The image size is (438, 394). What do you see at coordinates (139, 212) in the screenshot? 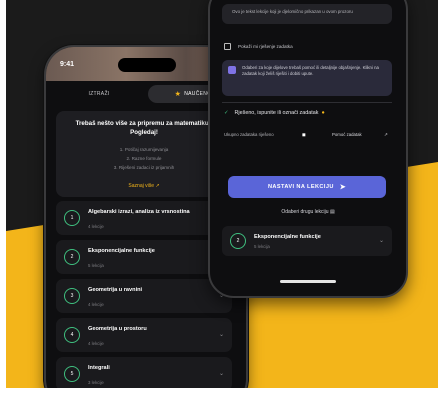
I see `item-title: Algebarski izrazi, analiza iz vrsnostina` at bounding box center [139, 212].